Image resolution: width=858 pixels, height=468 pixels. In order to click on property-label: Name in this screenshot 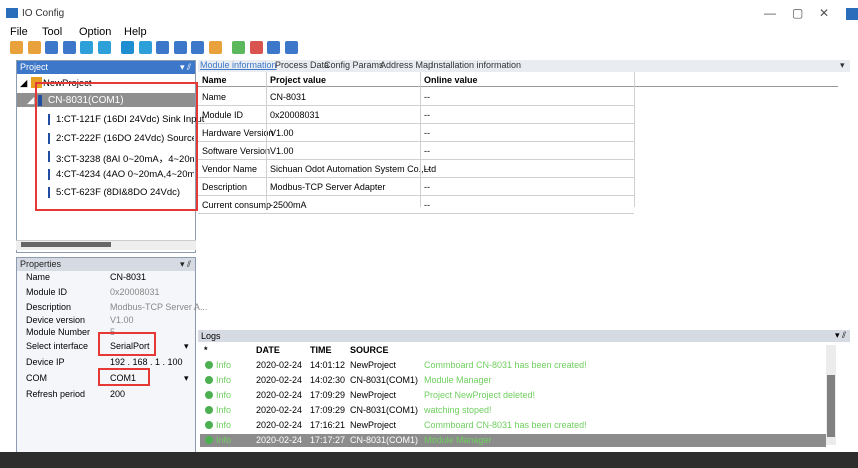, I will do `click(38, 277)`.